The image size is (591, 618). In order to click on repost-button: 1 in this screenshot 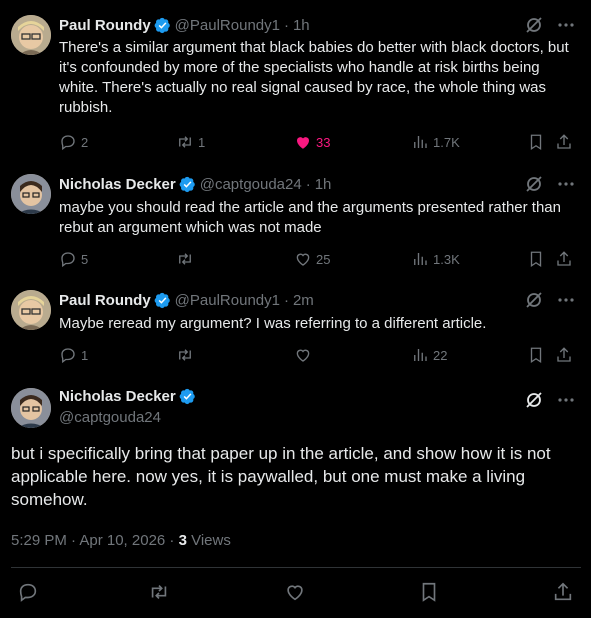, I will do `click(190, 142)`.